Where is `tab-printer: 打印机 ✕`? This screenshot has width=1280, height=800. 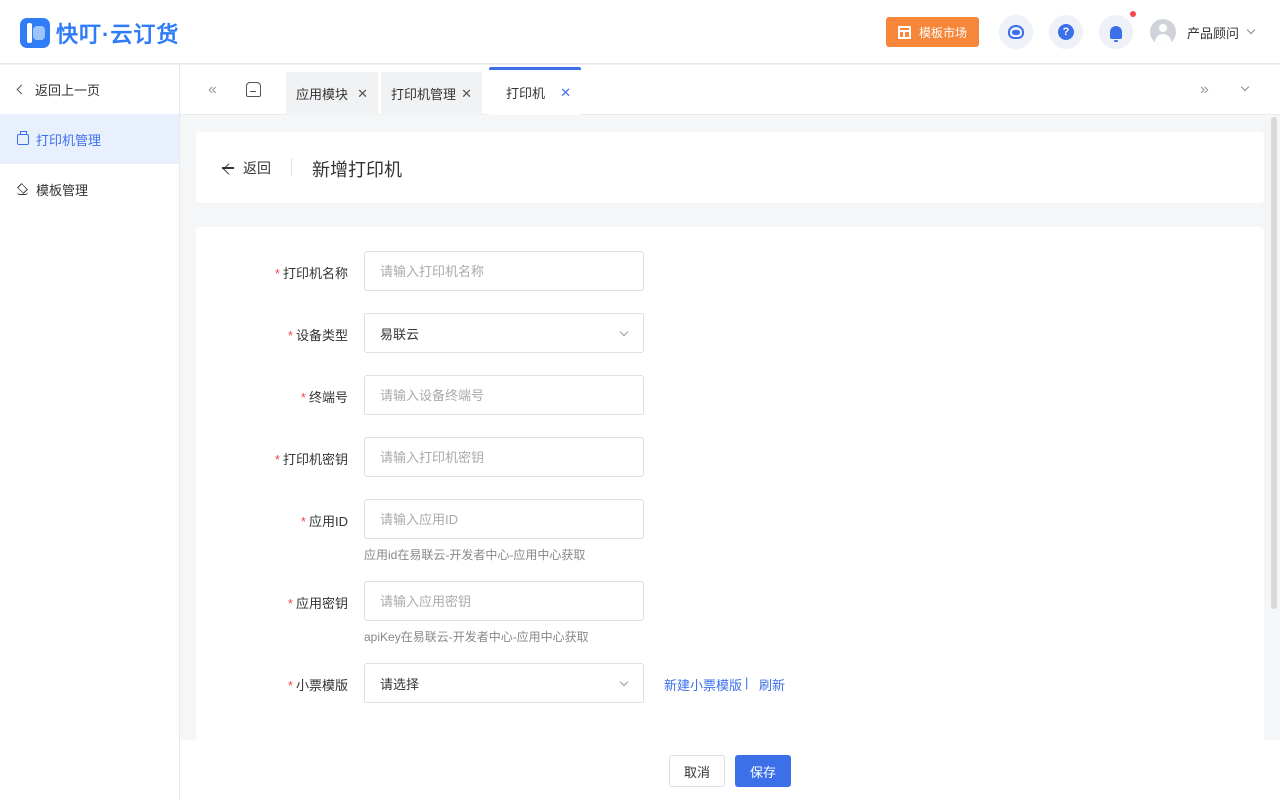 tab-printer: 打印机 ✕ is located at coordinates (535, 91).